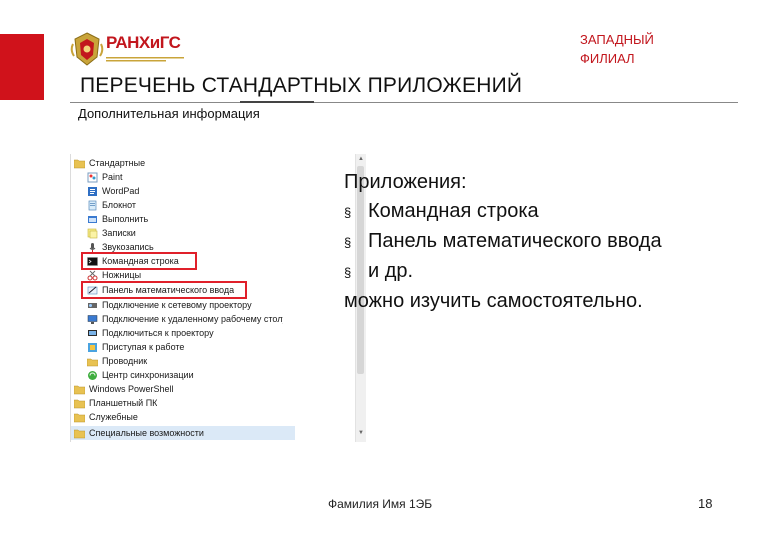 The image size is (780, 540). I want to click on menu-item-network-projector: Подключение к сетевому проектору, so click(177, 305).